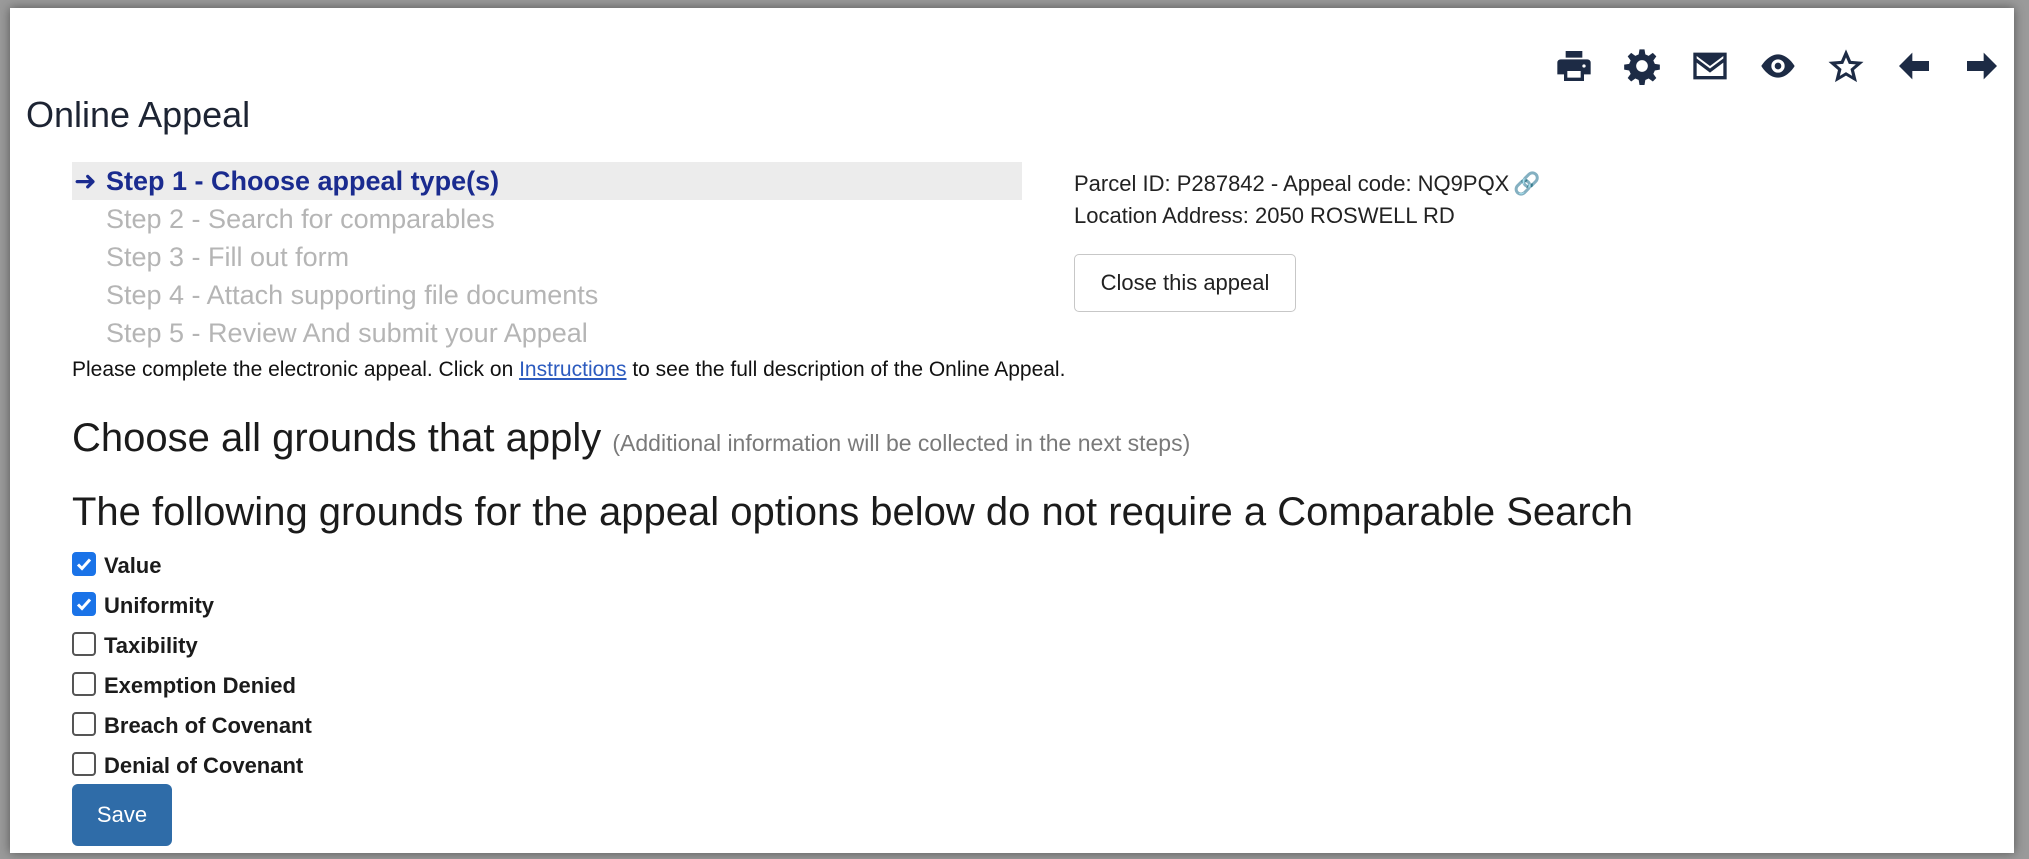 The image size is (2029, 859). I want to click on arrow-left-icon, so click(1914, 66).